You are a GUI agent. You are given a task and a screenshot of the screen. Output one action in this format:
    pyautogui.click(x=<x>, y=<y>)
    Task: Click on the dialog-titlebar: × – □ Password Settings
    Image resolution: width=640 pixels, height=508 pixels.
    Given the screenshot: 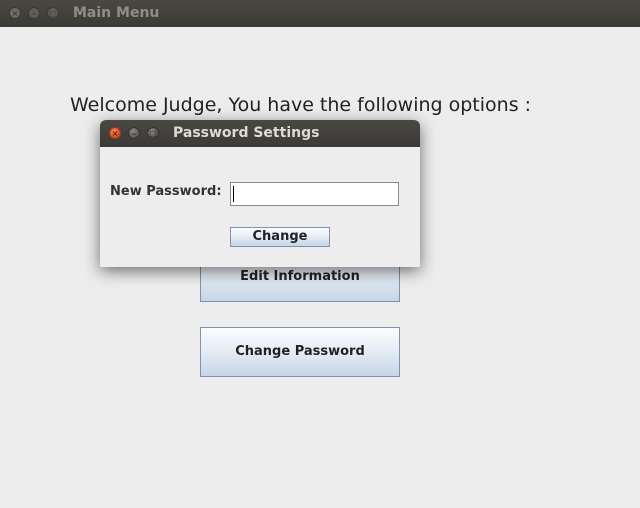 What is the action you would take?
    pyautogui.click(x=260, y=133)
    